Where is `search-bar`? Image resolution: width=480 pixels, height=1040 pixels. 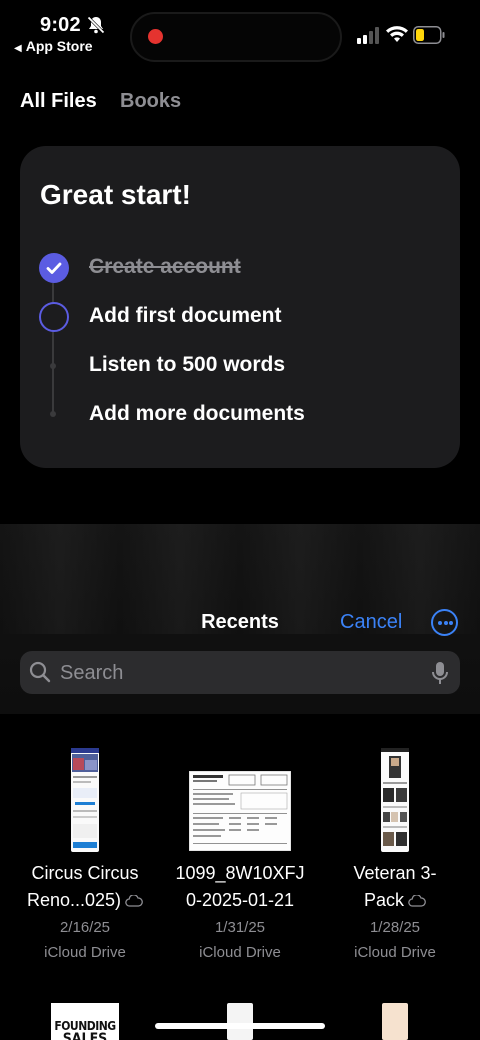 search-bar is located at coordinates (240, 673).